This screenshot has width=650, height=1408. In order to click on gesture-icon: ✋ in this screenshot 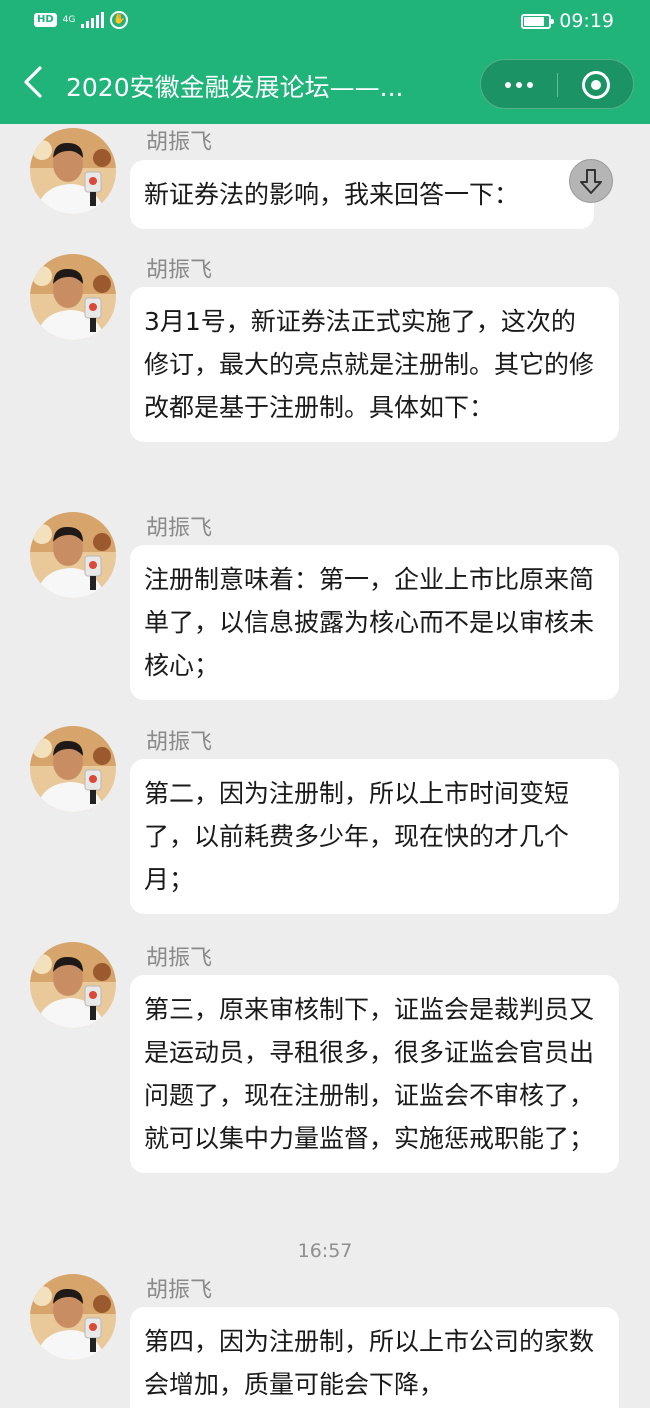, I will do `click(119, 20)`.